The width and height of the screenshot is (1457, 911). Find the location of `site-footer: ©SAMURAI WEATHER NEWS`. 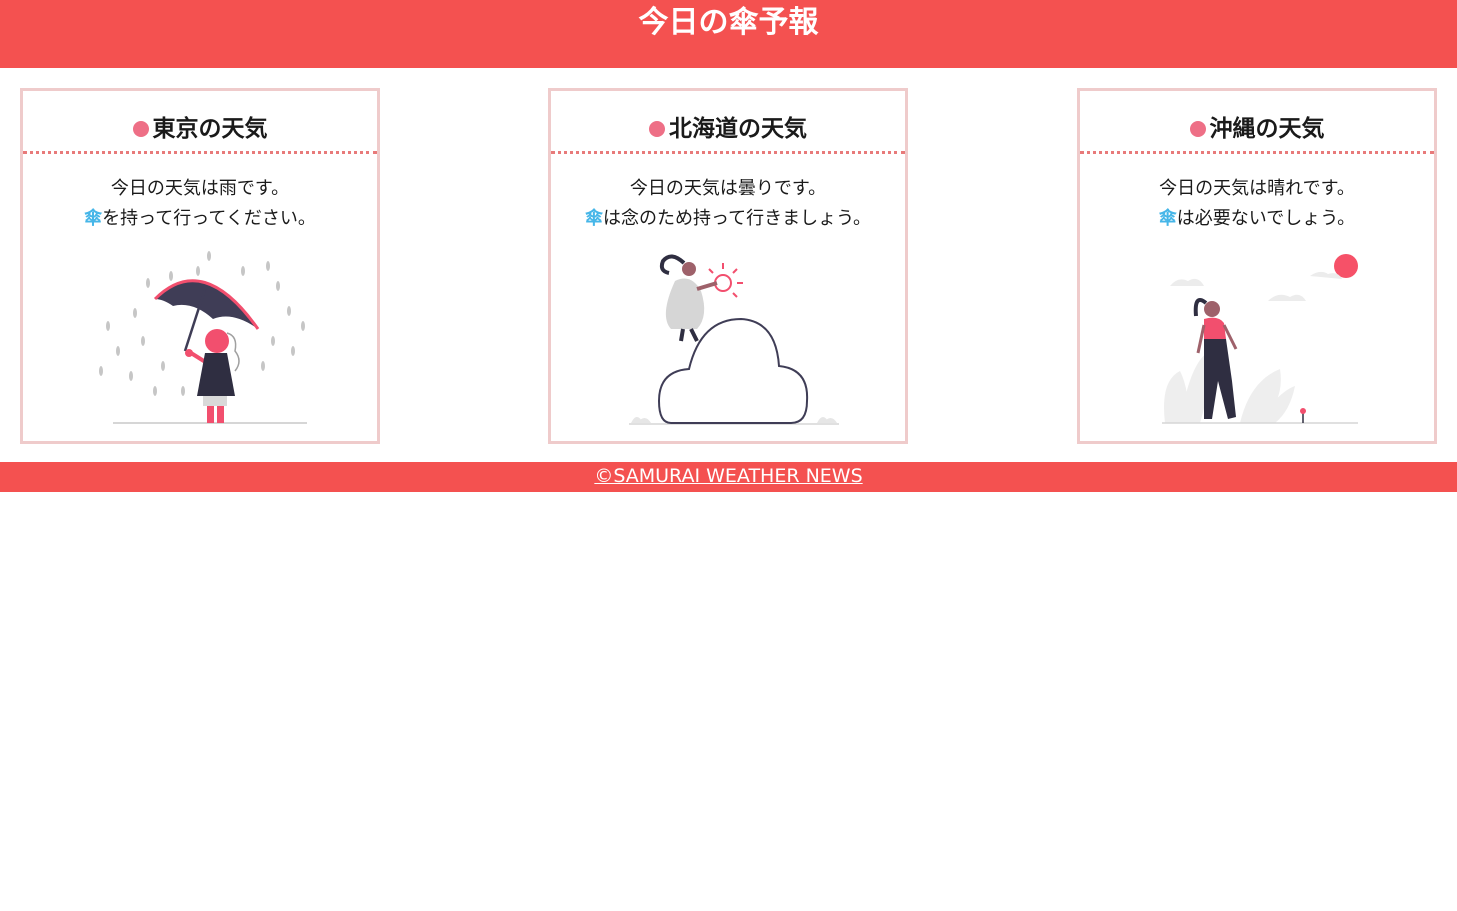

site-footer: ©SAMURAI WEATHER NEWS is located at coordinates (728, 477).